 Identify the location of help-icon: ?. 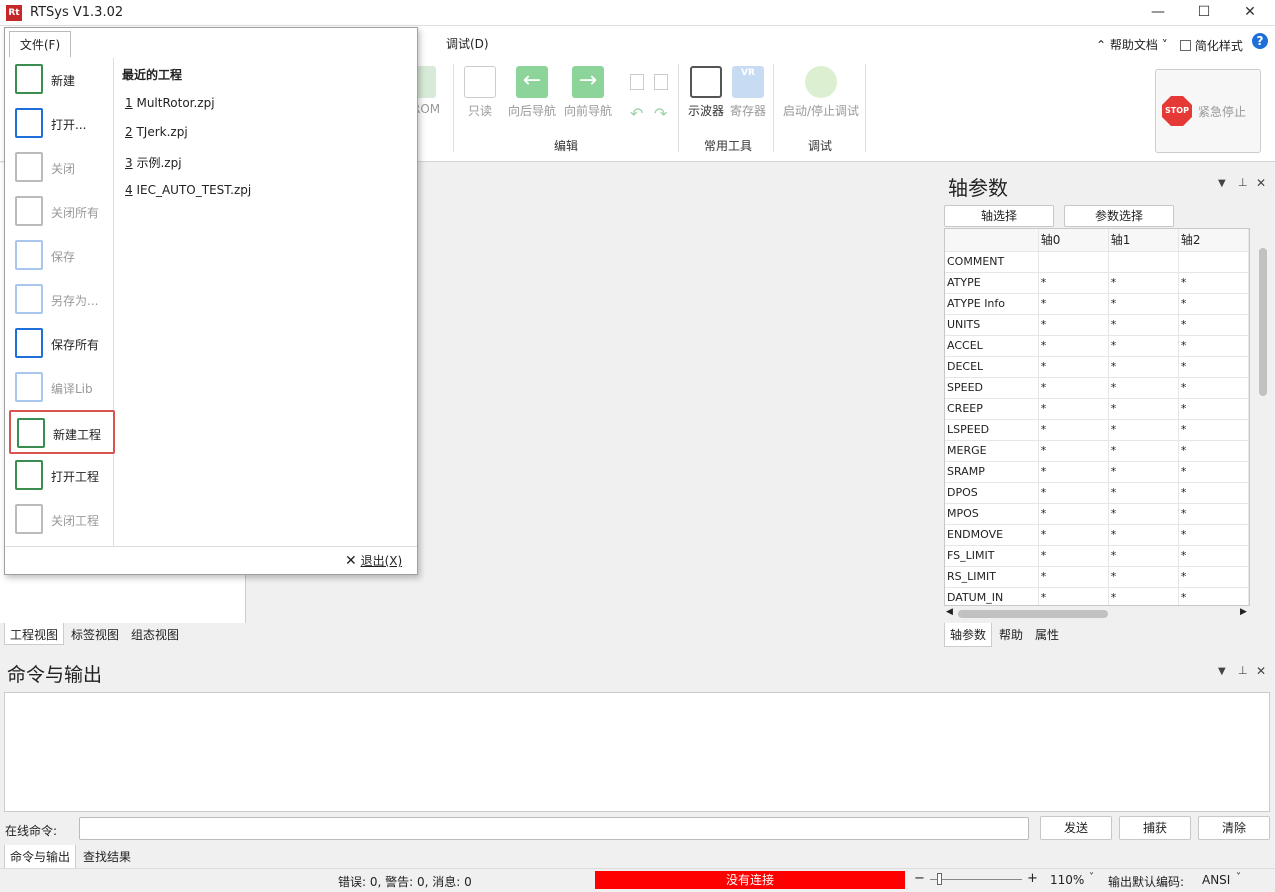
(1260, 41).